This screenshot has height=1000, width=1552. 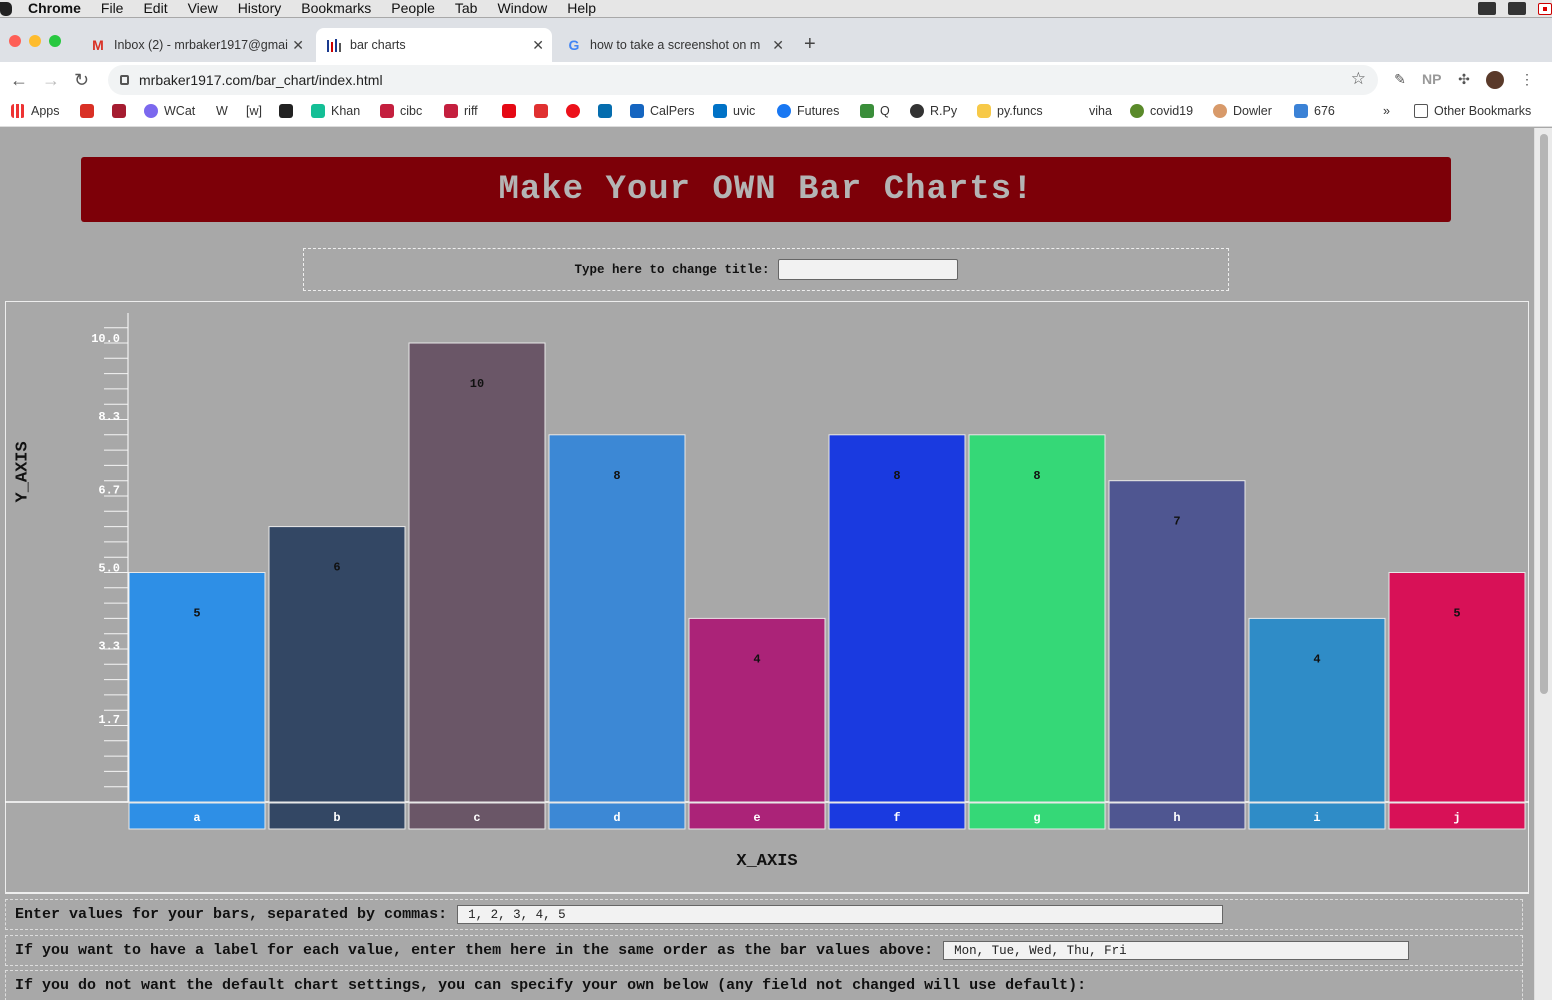 What do you see at coordinates (1301, 111) in the screenshot?
I see `w-icon` at bounding box center [1301, 111].